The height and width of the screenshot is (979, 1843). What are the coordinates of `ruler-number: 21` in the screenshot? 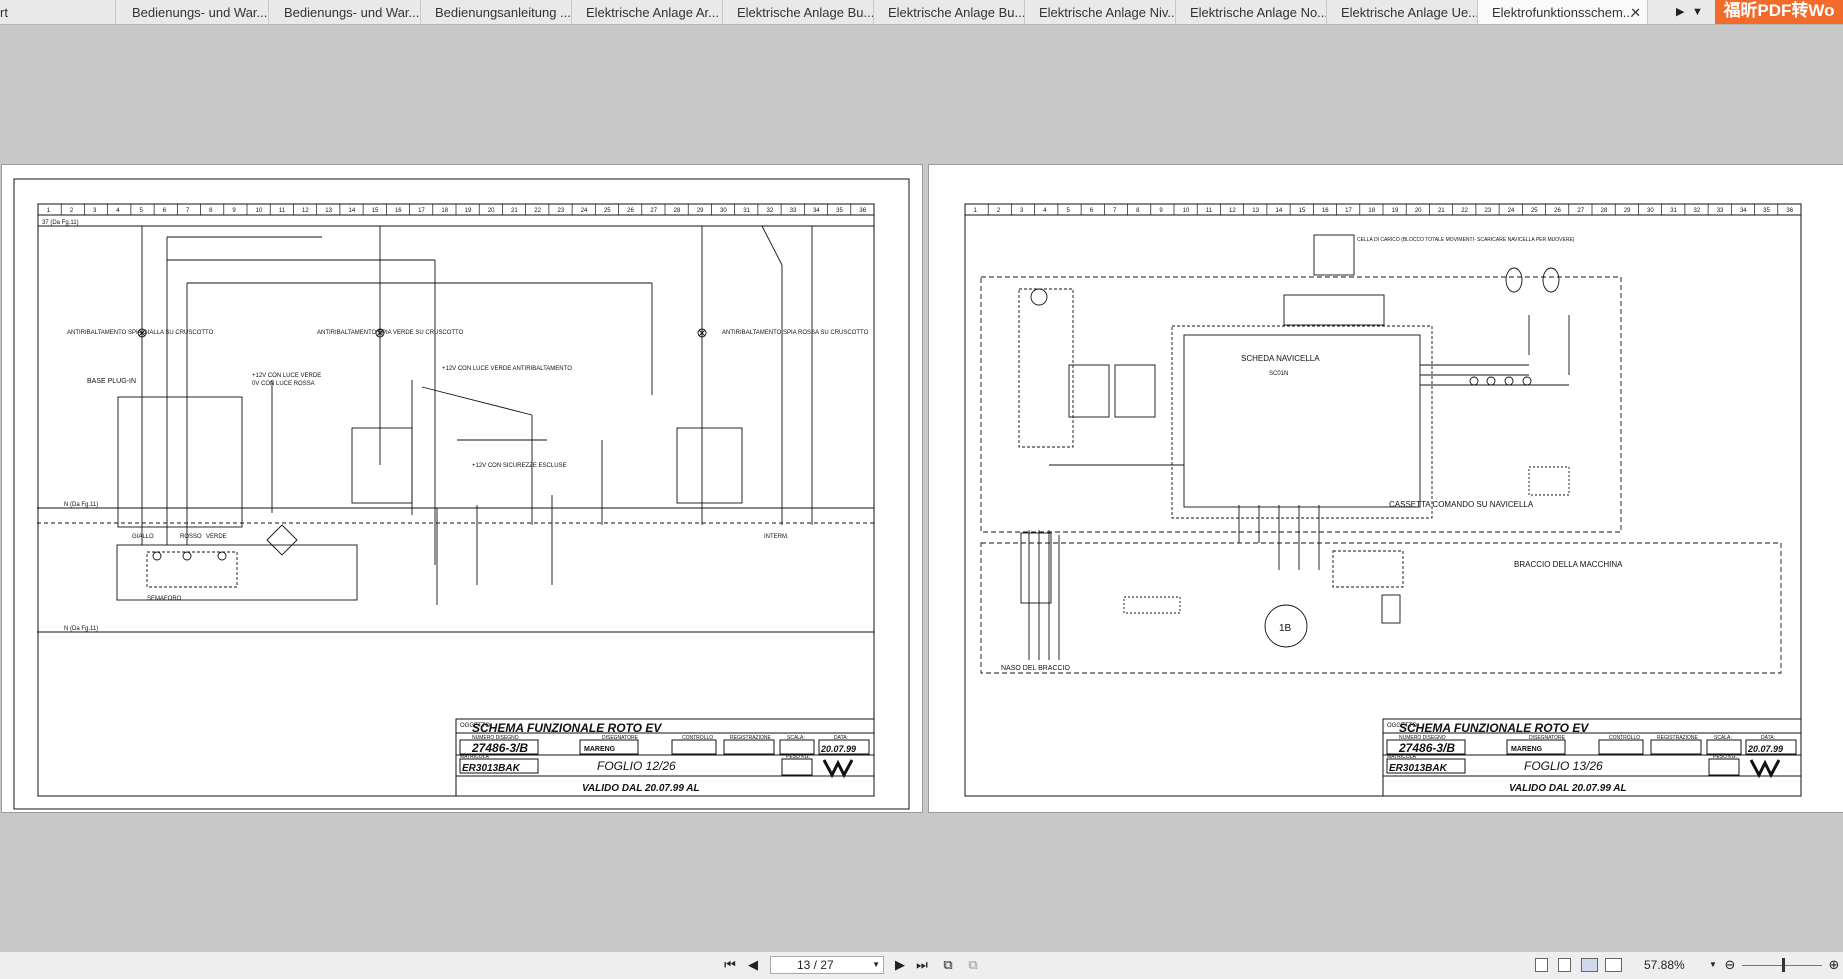 It's located at (514, 211).